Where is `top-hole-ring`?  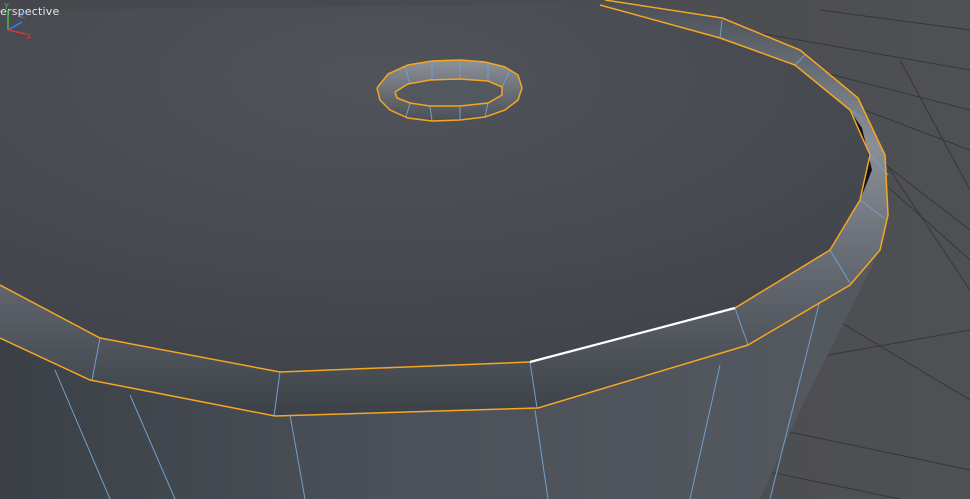
top-hole-ring is located at coordinates (449, 90).